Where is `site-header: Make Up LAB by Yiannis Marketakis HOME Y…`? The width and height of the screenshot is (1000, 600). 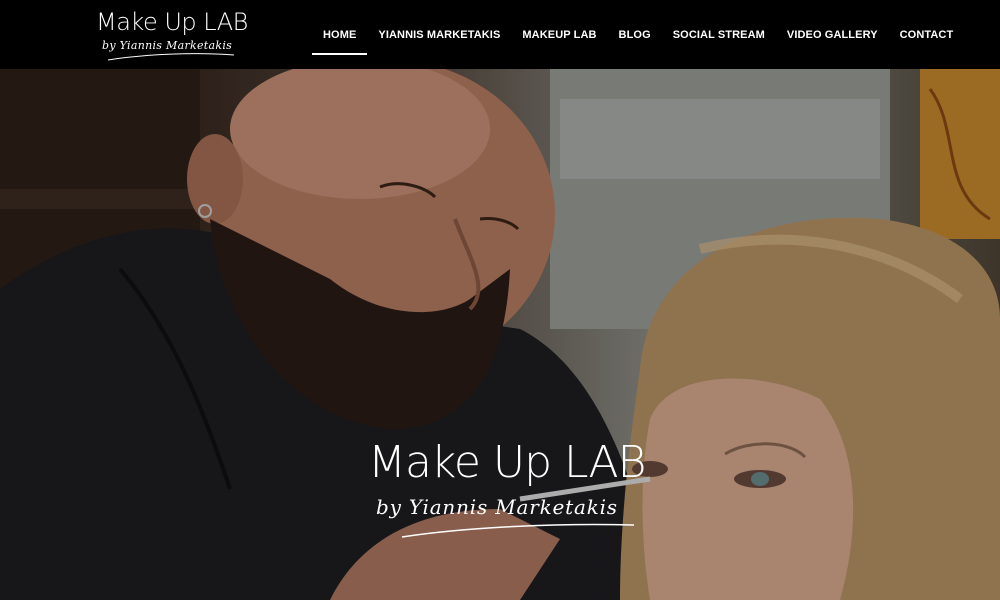 site-header: Make Up LAB by Yiannis Marketakis HOME Y… is located at coordinates (500, 34).